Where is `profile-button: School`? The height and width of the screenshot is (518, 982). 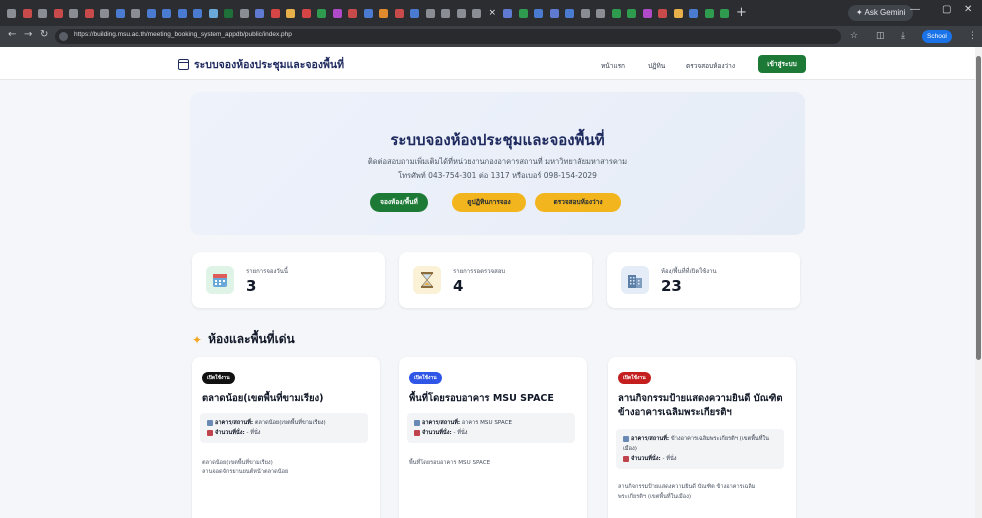 profile-button: School is located at coordinates (937, 36).